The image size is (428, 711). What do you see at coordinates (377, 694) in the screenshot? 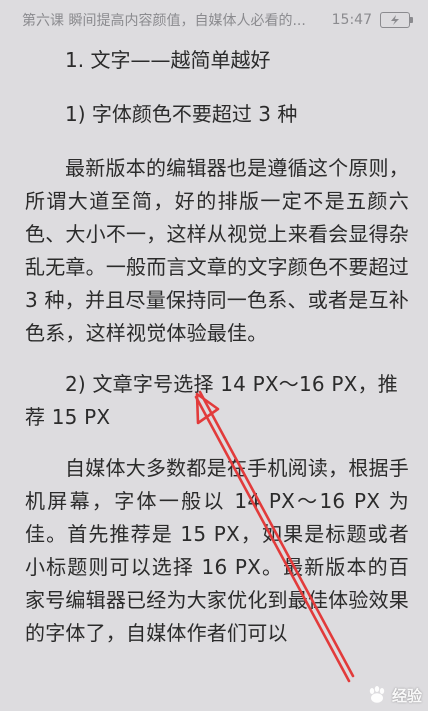
I see `baidu-paw-icon` at bounding box center [377, 694].